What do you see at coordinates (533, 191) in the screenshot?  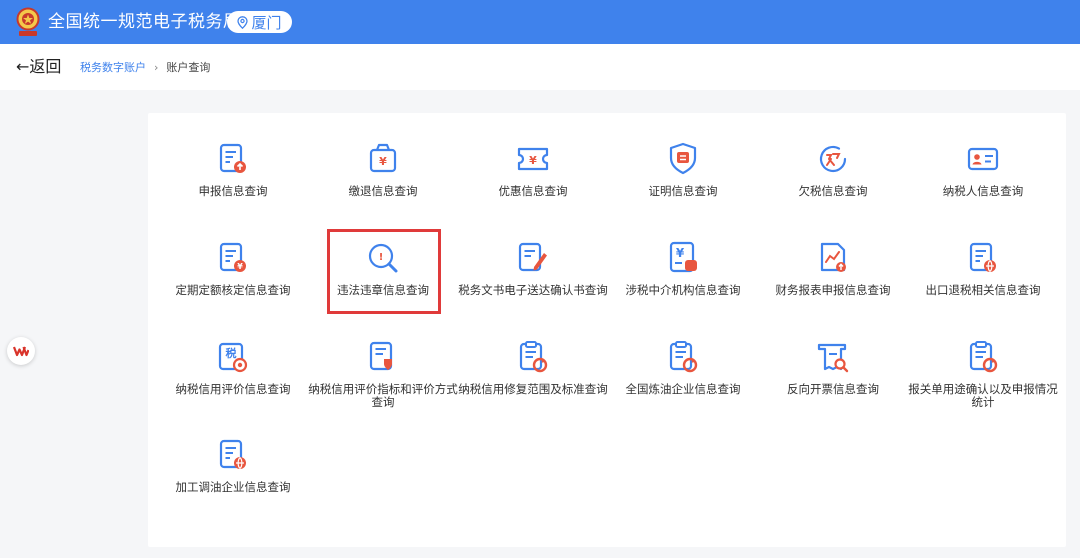 I see `query-tile-label: 优惠信息查询` at bounding box center [533, 191].